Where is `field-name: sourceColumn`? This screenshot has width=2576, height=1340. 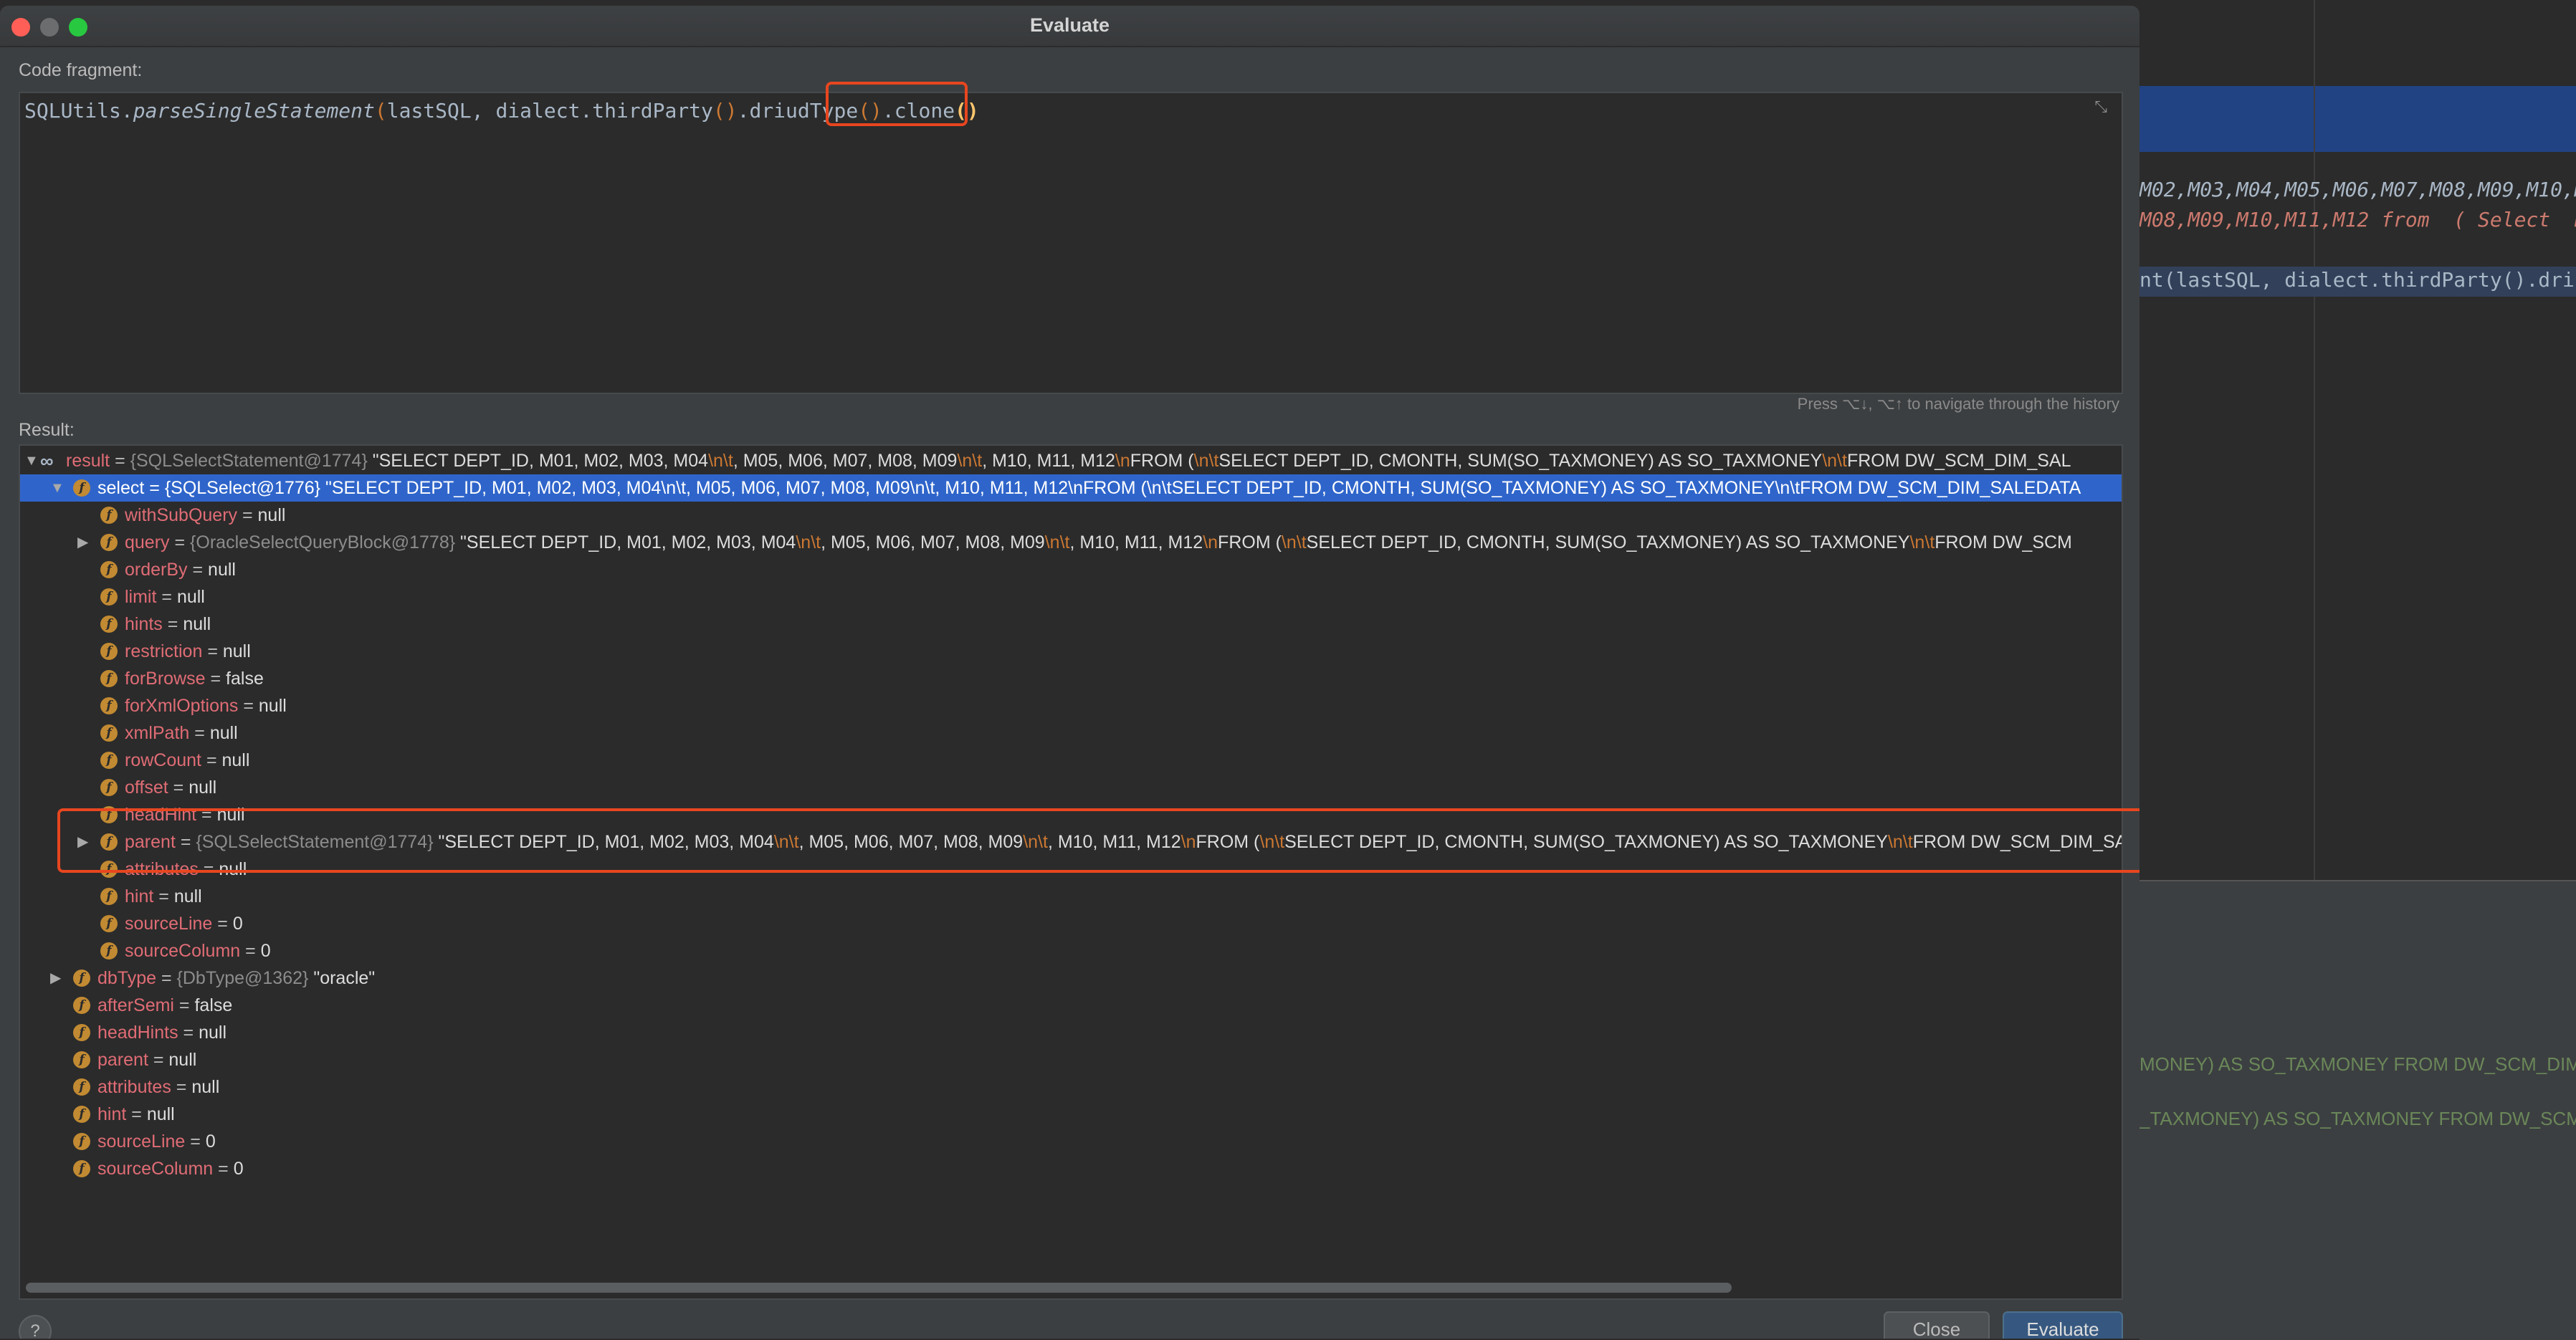
field-name: sourceColumn is located at coordinates (183, 951).